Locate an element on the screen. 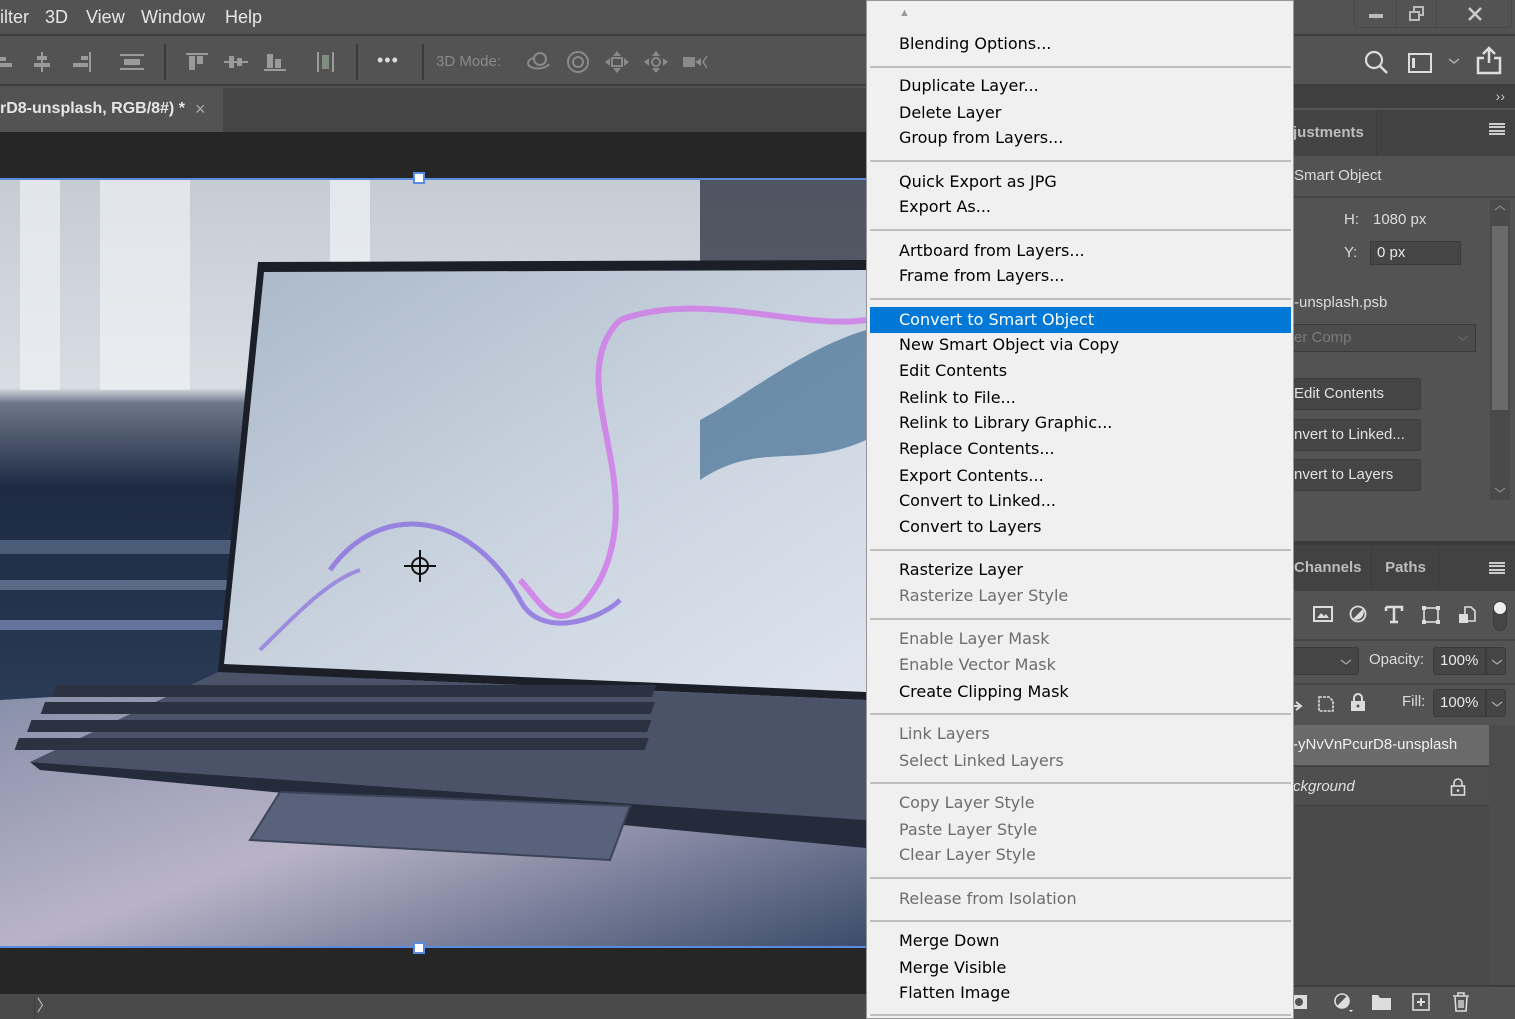 This screenshot has height=1019, width=1515. document-tab: rD8-unsplash, RGB/8#) * × is located at coordinates (111, 110).